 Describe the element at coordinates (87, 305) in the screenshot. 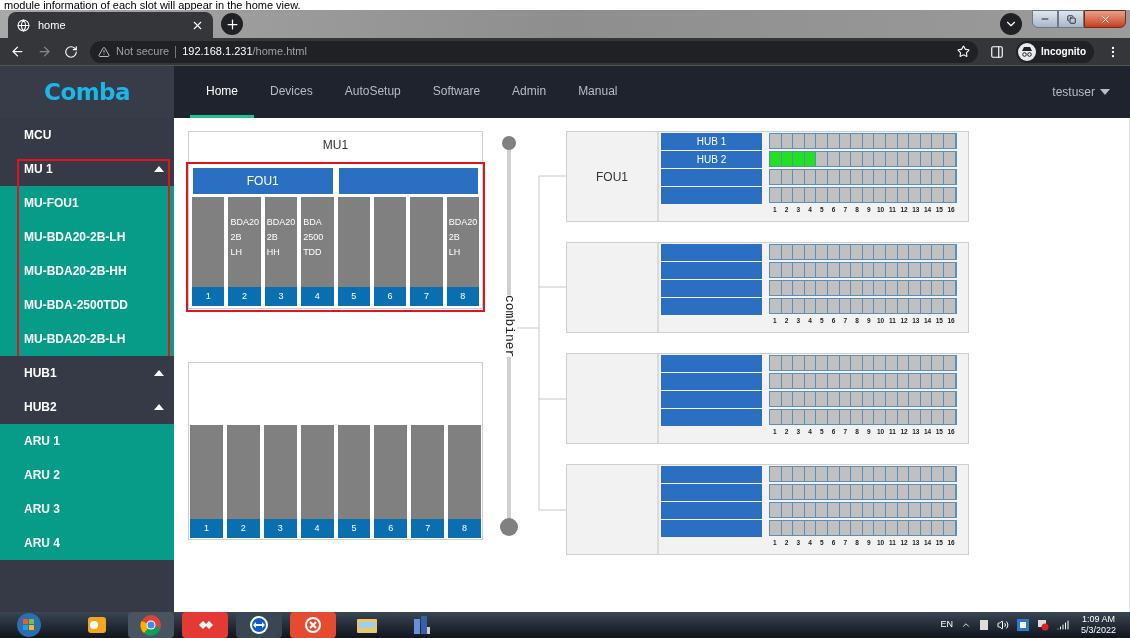

I see `sidebar-subitem: MU-BDA-2500TDD` at that location.